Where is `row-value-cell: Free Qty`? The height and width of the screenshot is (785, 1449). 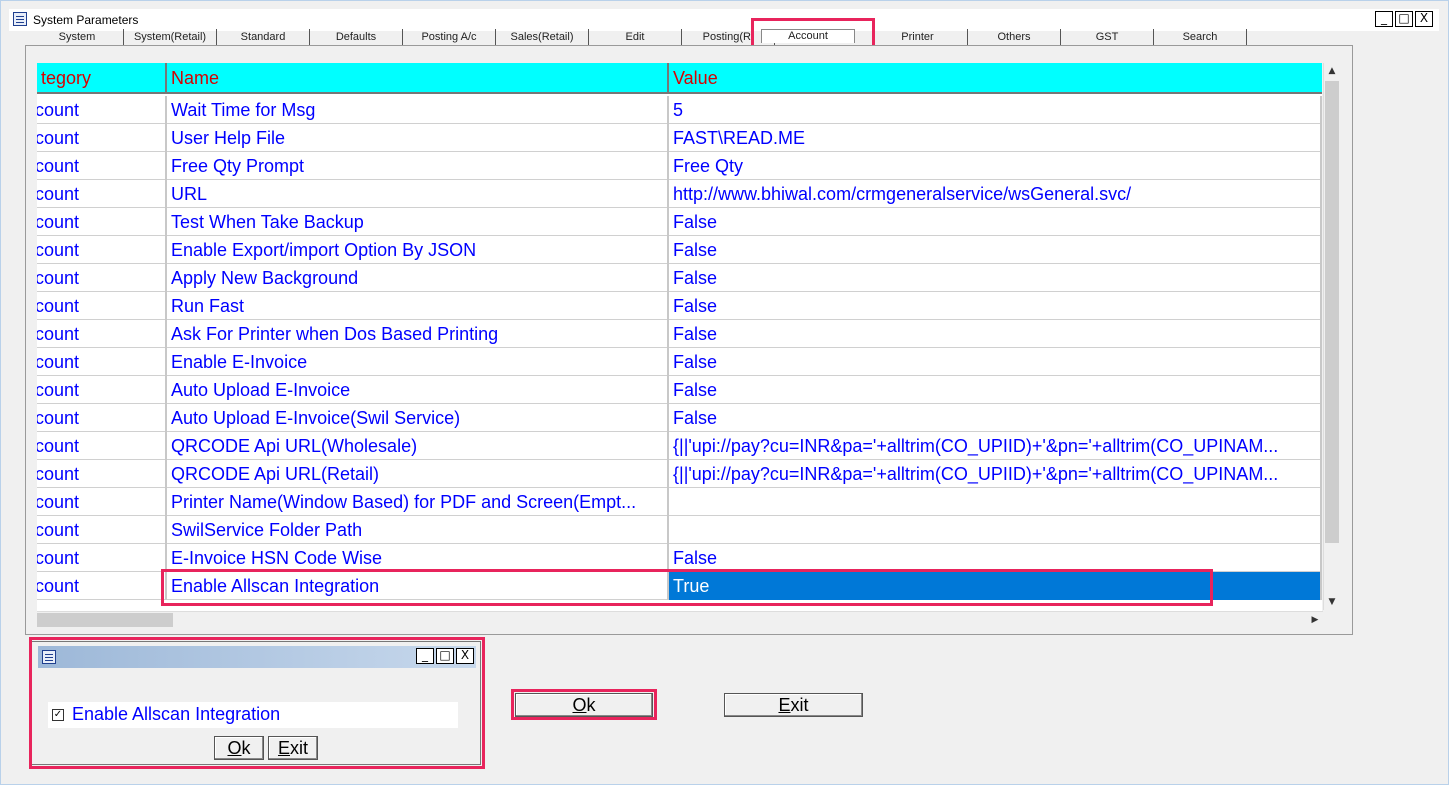 row-value-cell: Free Qty is located at coordinates (995, 166).